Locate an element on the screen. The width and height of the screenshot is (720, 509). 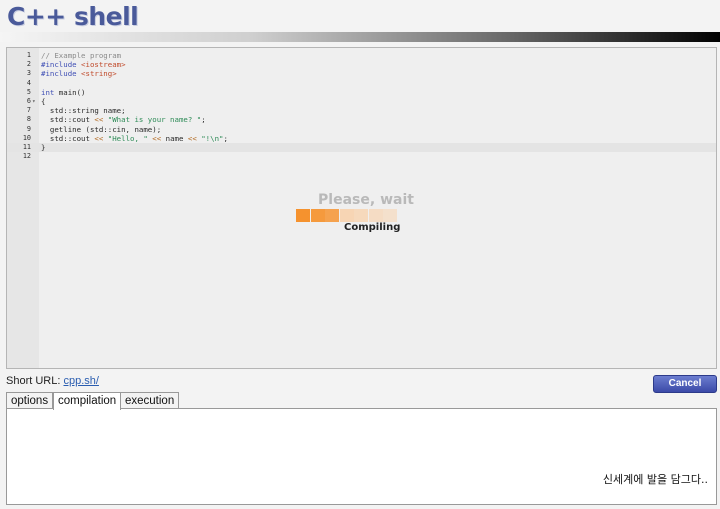
cancel-button: Cancel is located at coordinates (685, 384).